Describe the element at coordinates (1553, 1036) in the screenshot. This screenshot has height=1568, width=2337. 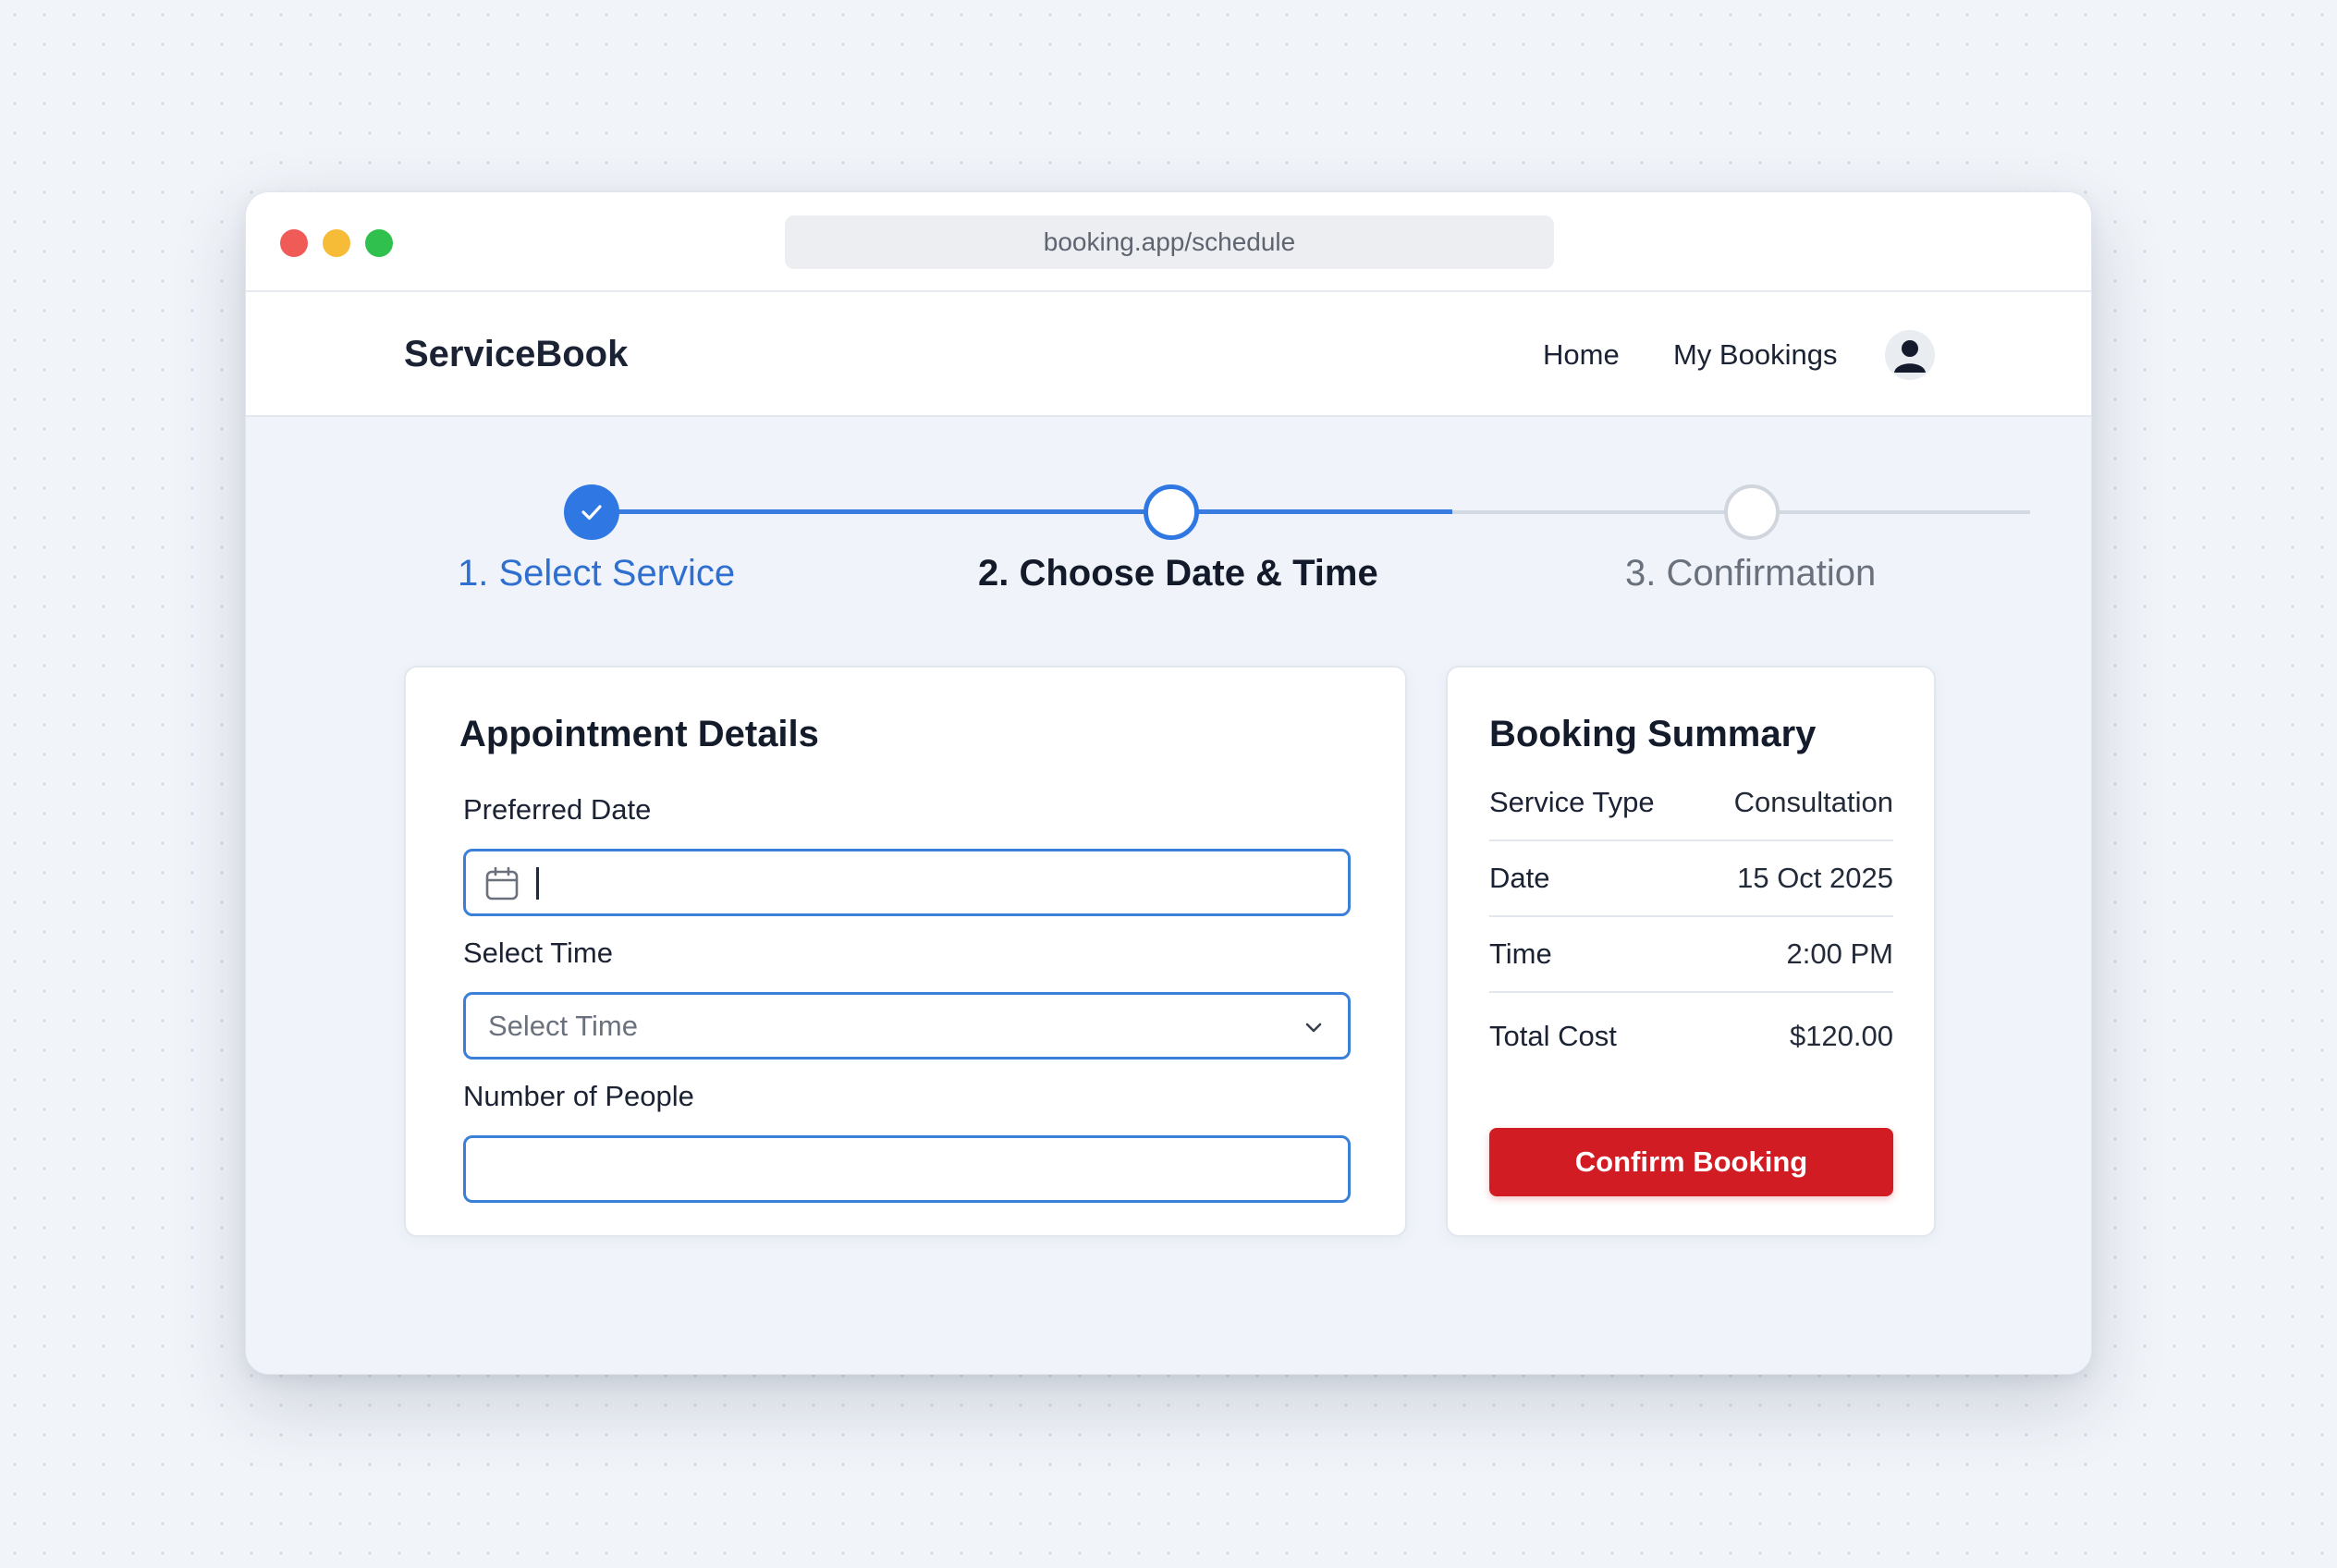
I see `summary-label: Total Cost` at that location.